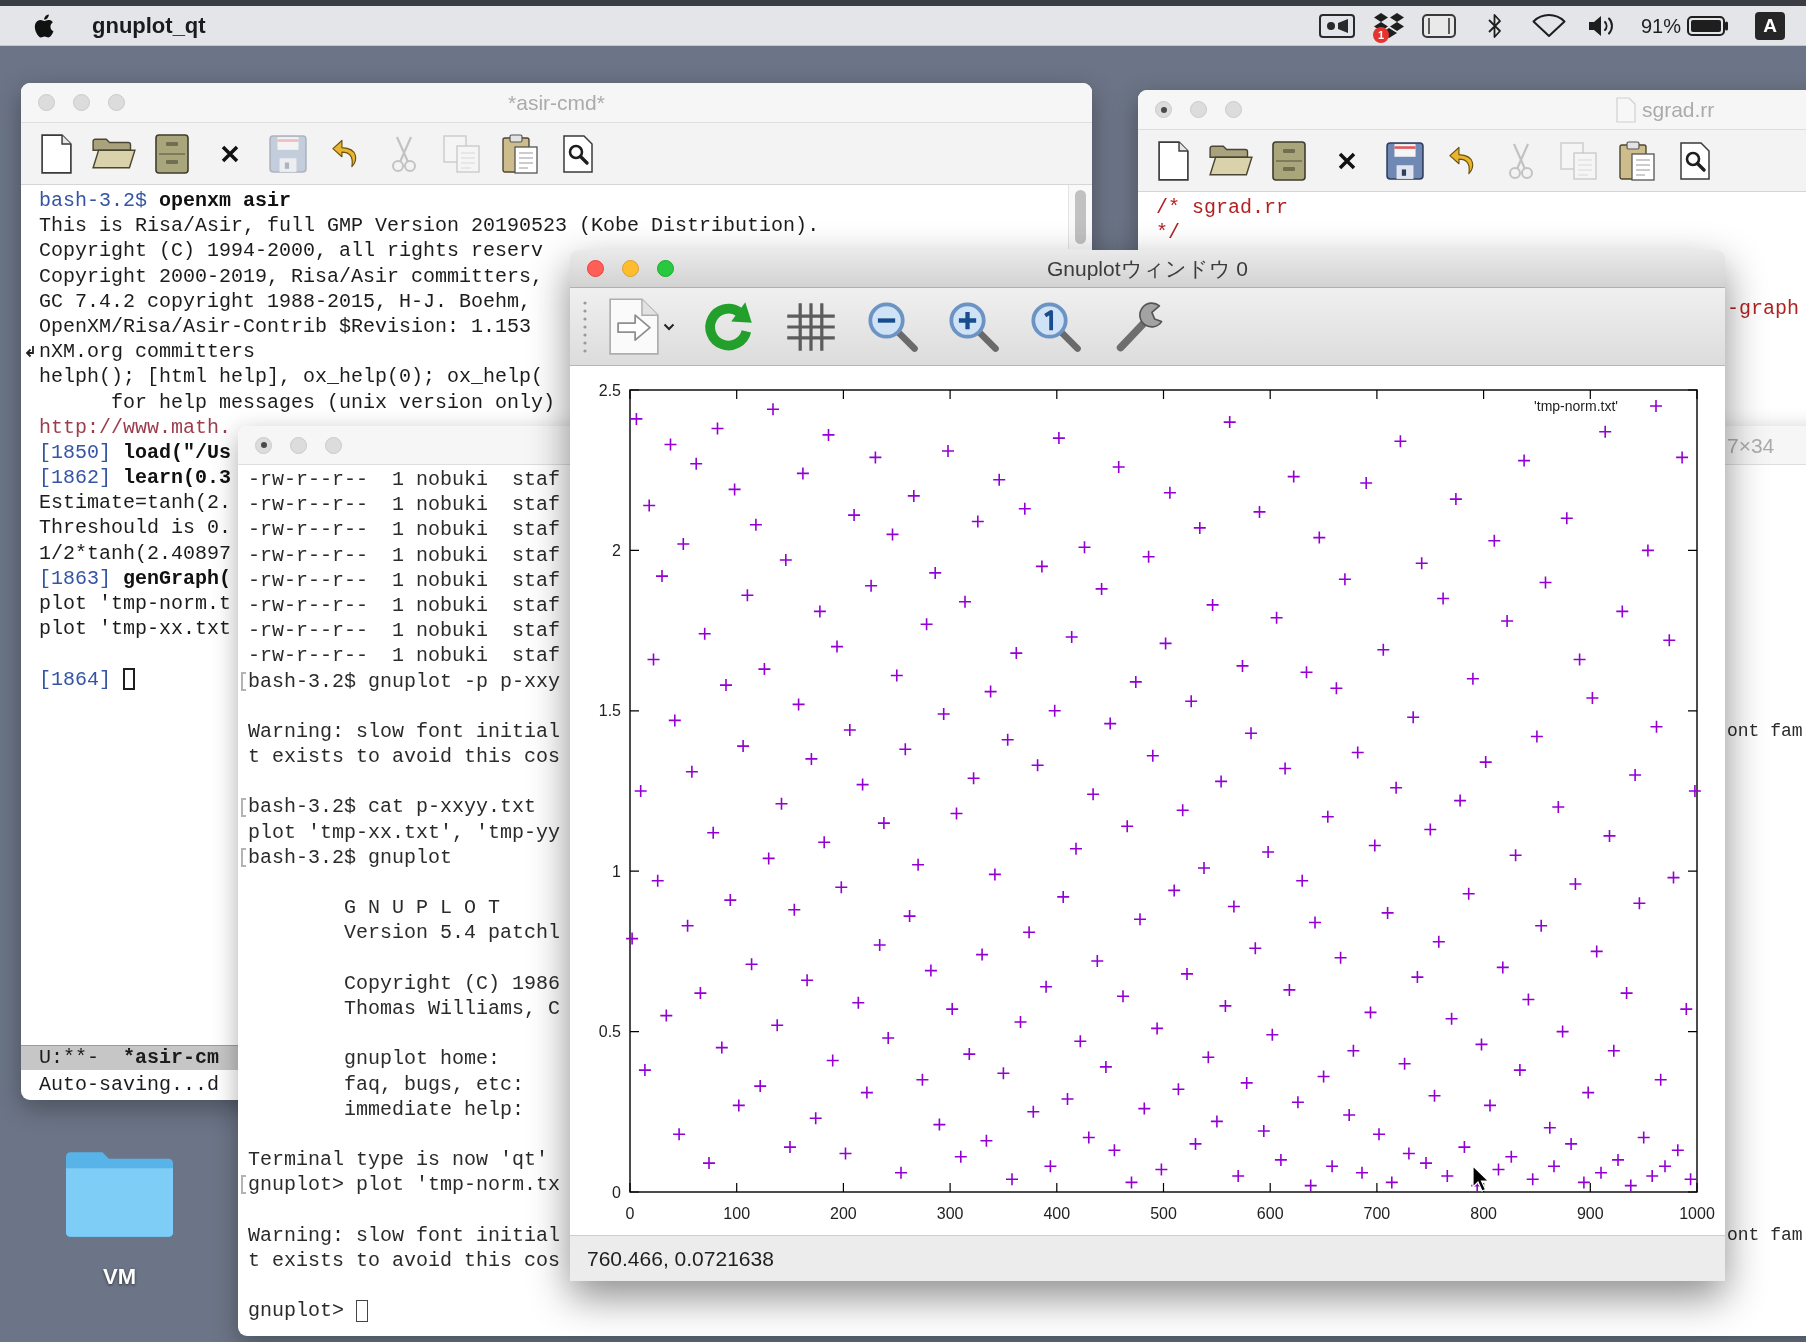  What do you see at coordinates (147, 352) in the screenshot?
I see `console-line: nXM.org committers` at bounding box center [147, 352].